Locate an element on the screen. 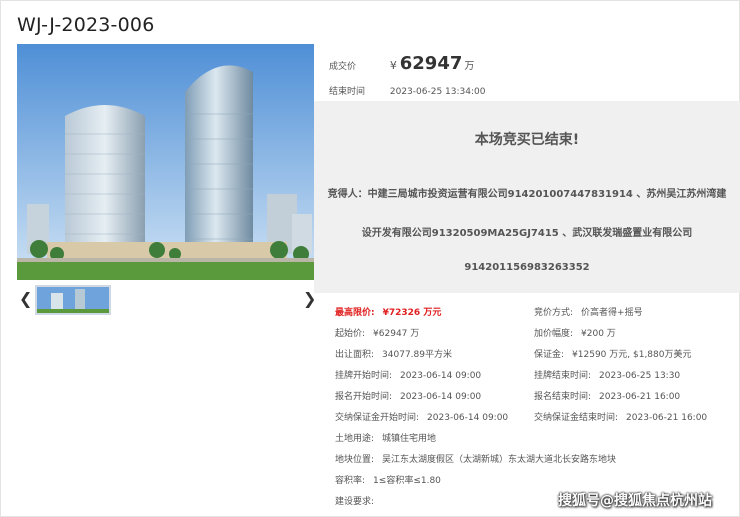 The height and width of the screenshot is (517, 740). bid-method-value: 价高者得+摇号 is located at coordinates (612, 313).